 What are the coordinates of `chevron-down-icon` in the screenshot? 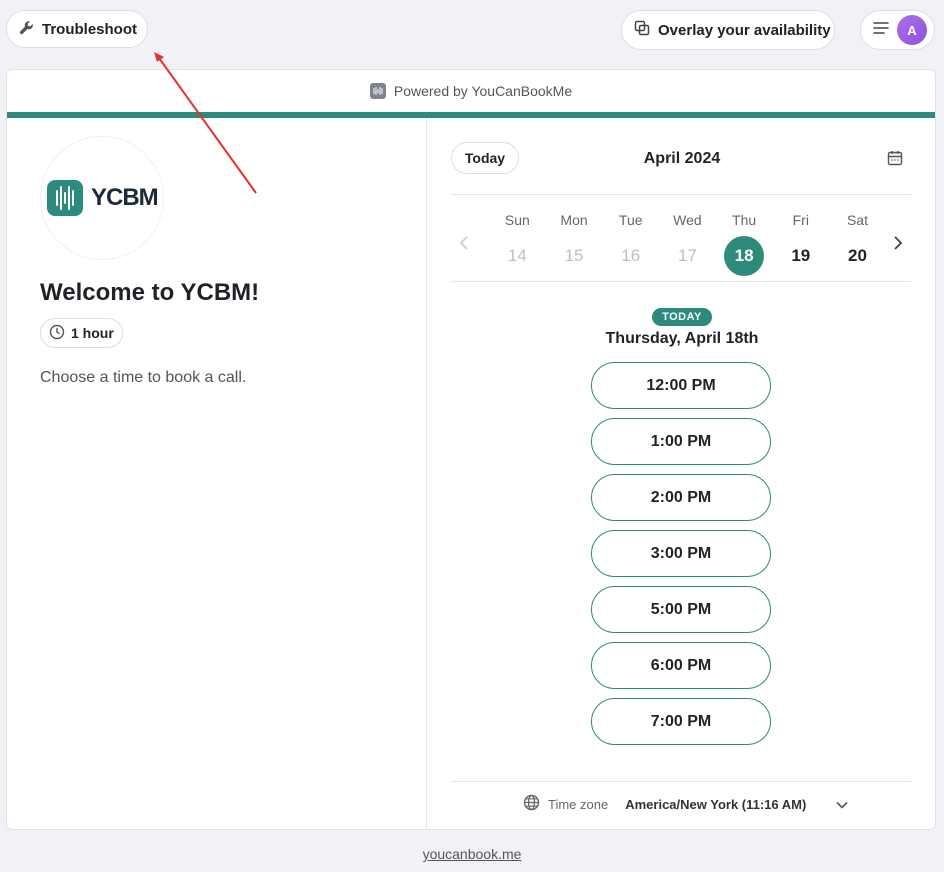 It's located at (842, 804).